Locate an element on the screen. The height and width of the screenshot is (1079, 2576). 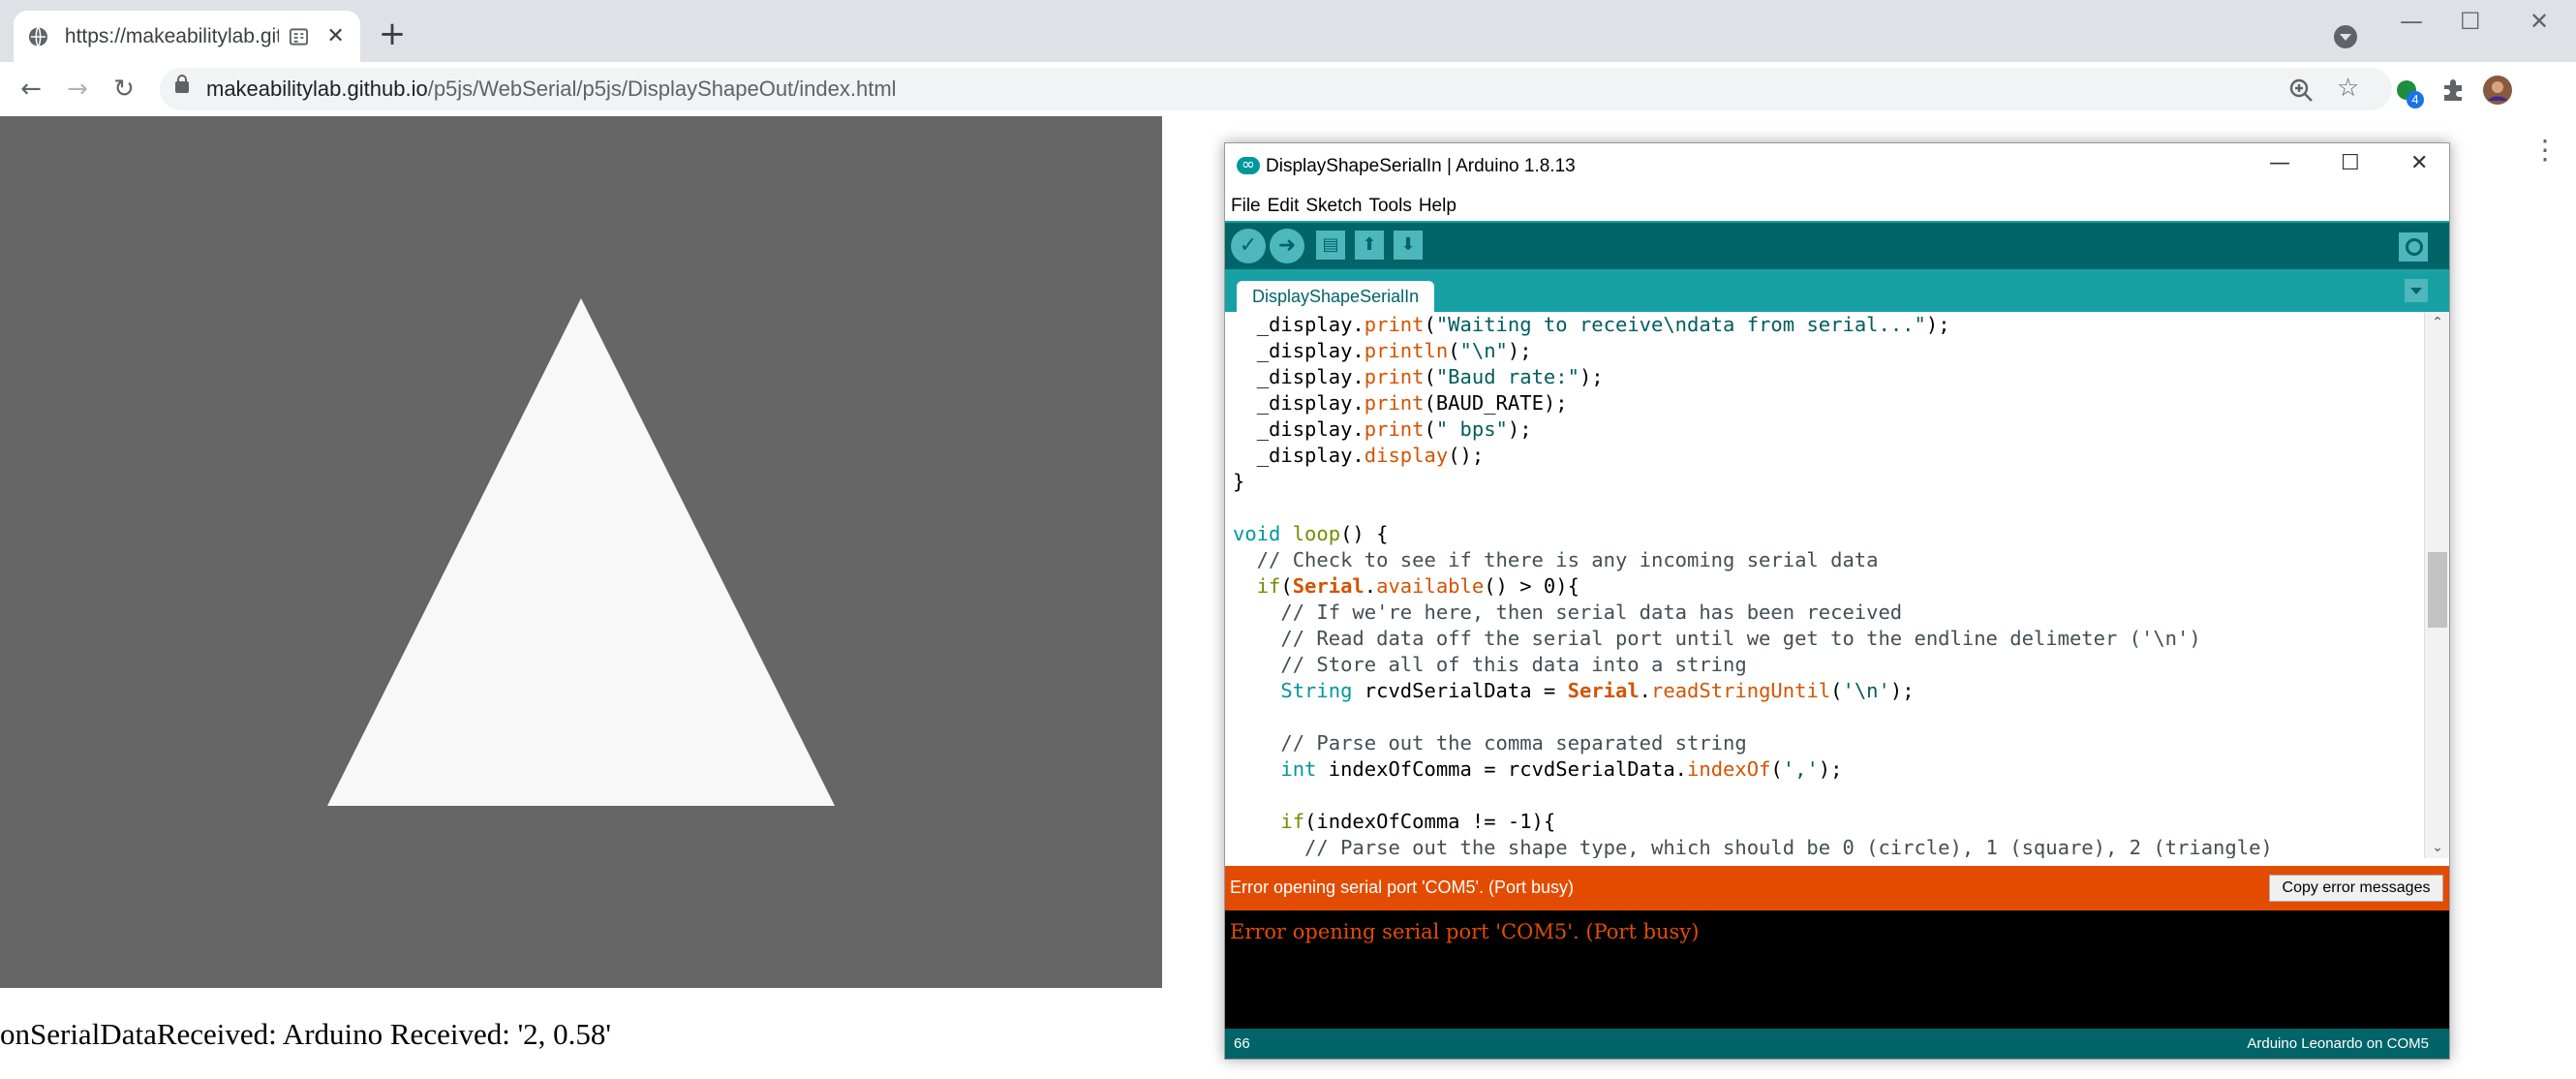
save-sketch-button: ⬇ is located at coordinates (1408, 245).